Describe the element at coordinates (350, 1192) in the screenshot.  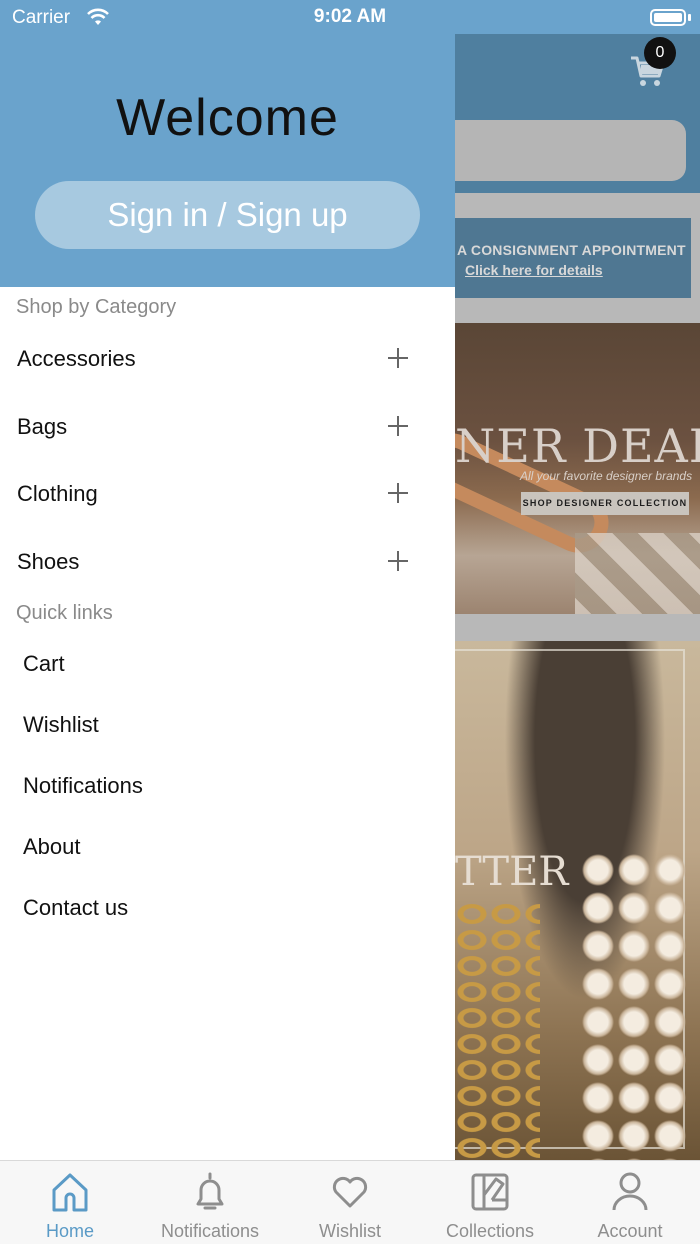
I see `heart-icon` at that location.